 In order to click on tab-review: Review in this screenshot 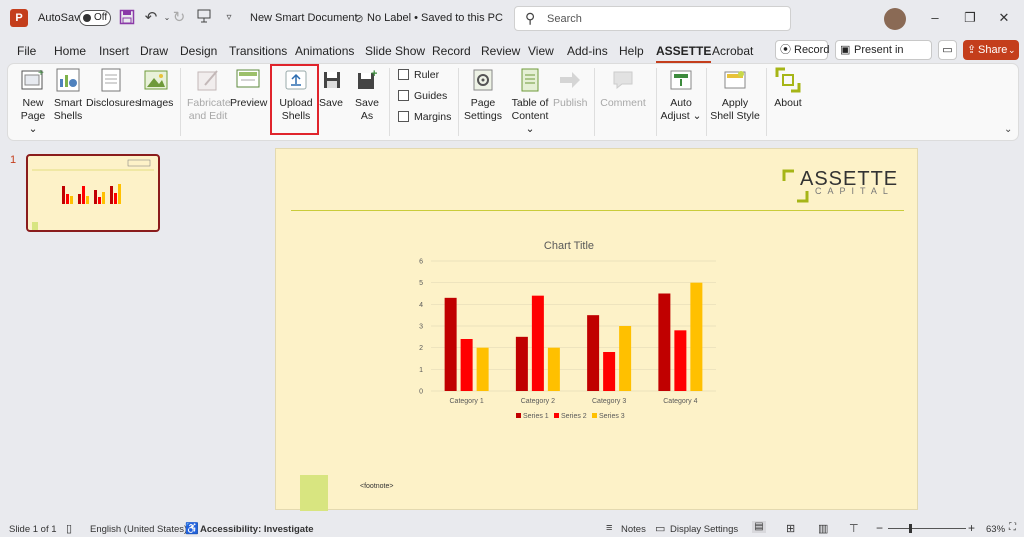, I will do `click(500, 51)`.